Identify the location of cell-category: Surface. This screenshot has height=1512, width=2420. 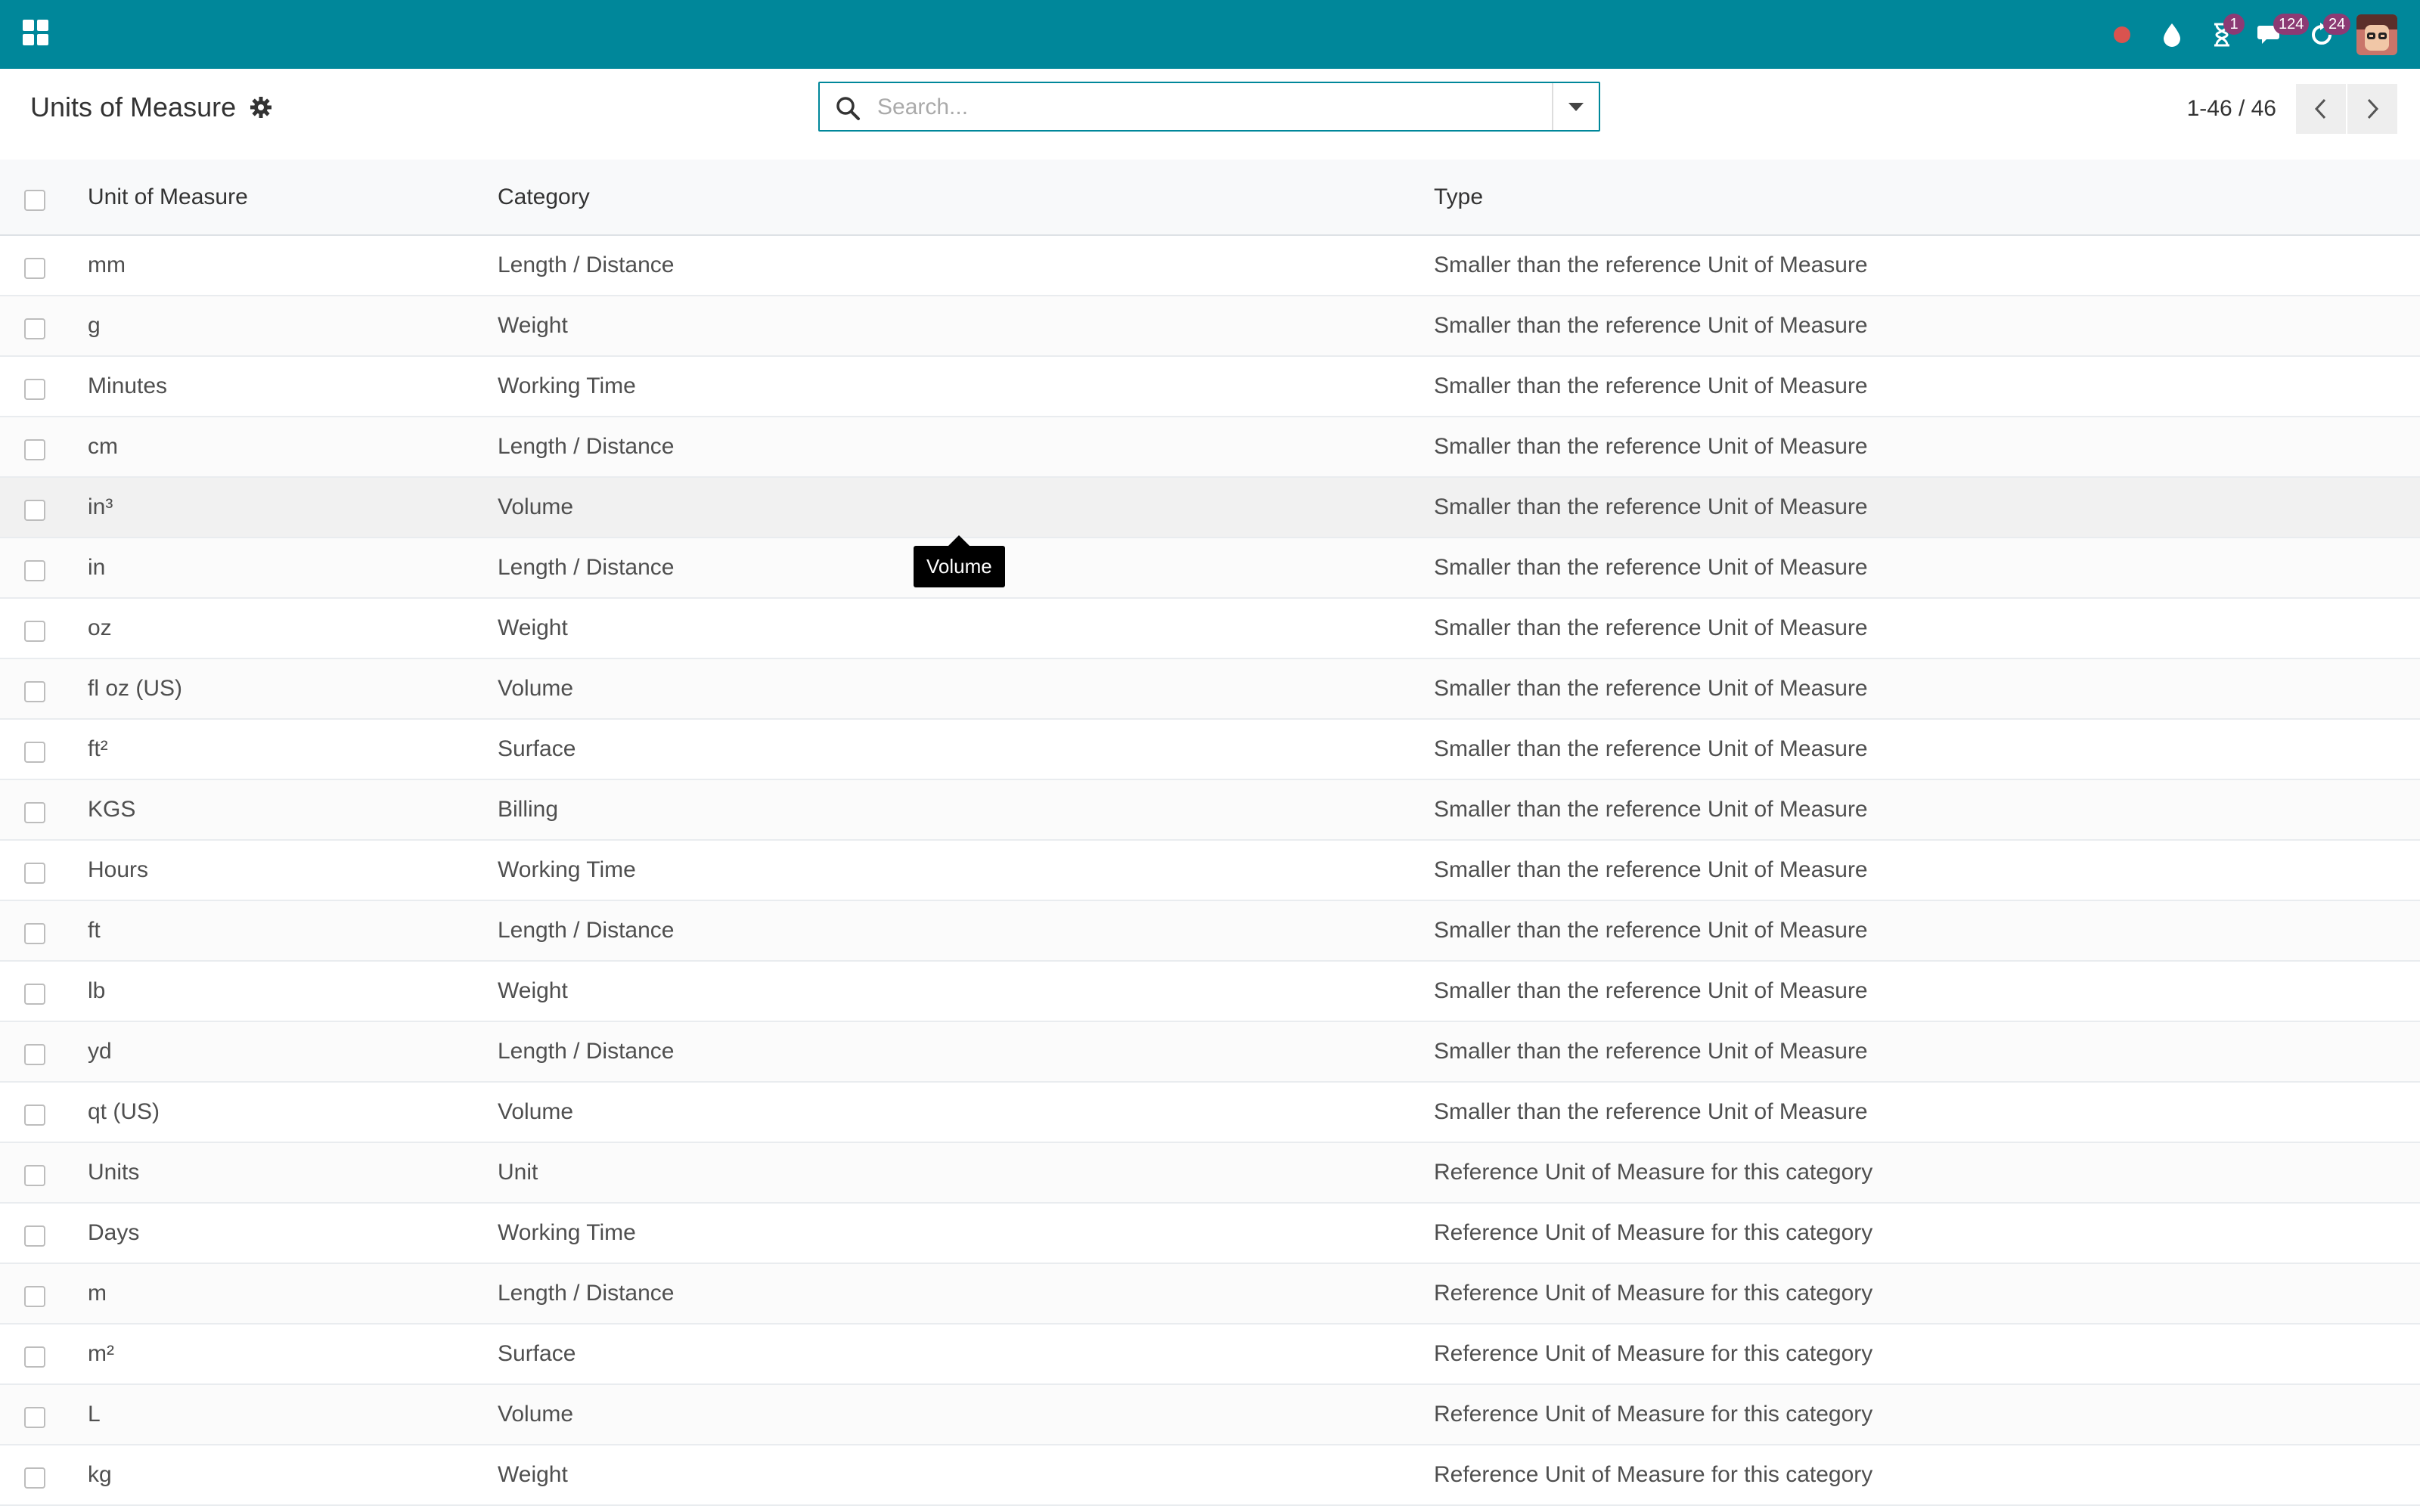
(537, 1353).